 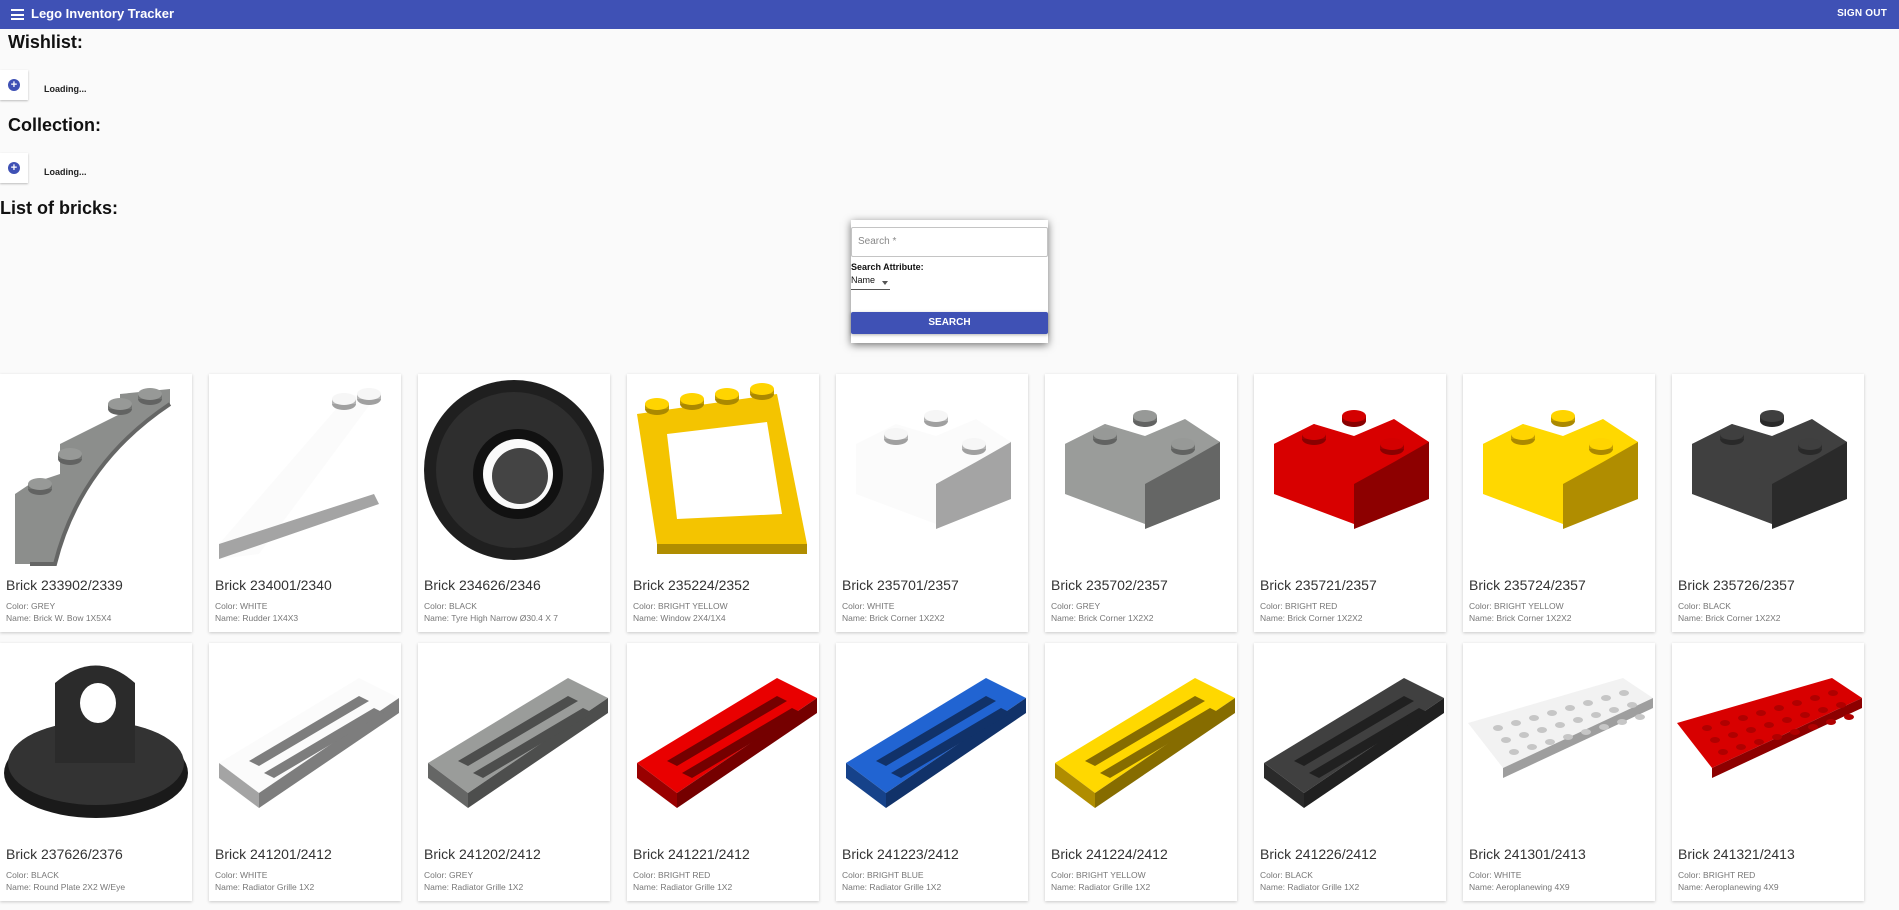 What do you see at coordinates (1527, 585) in the screenshot?
I see `brick-title: Brick 235724/2357` at bounding box center [1527, 585].